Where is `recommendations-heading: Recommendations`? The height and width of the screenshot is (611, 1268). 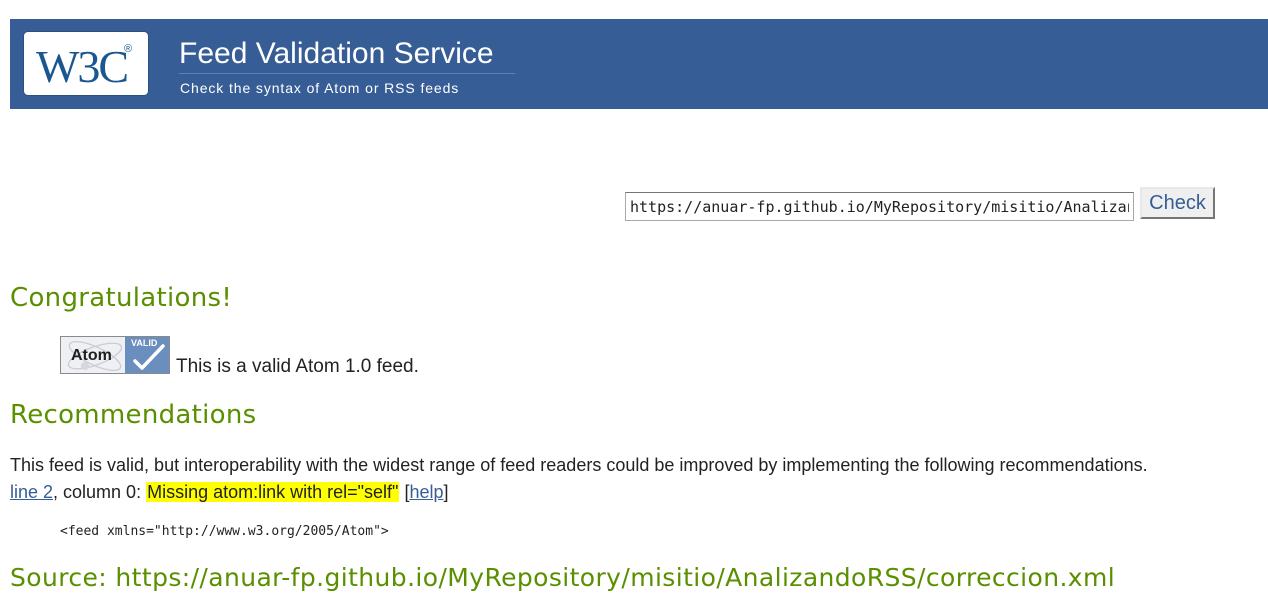 recommendations-heading: Recommendations is located at coordinates (133, 415).